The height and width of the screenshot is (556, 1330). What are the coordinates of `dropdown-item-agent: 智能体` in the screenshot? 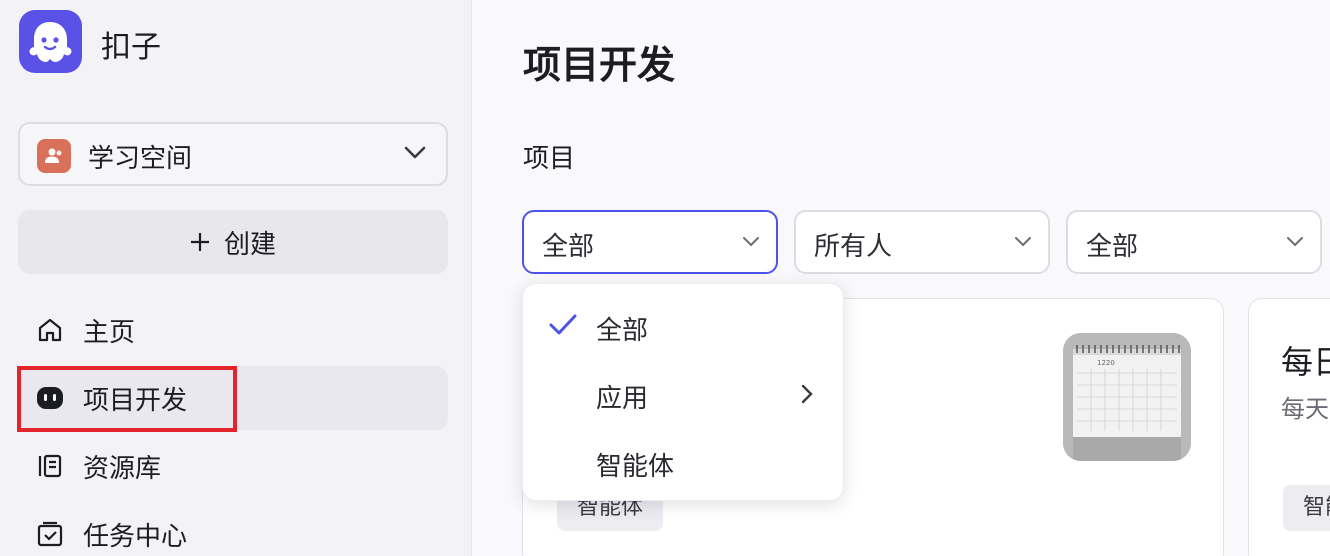 It's located at (684, 460).